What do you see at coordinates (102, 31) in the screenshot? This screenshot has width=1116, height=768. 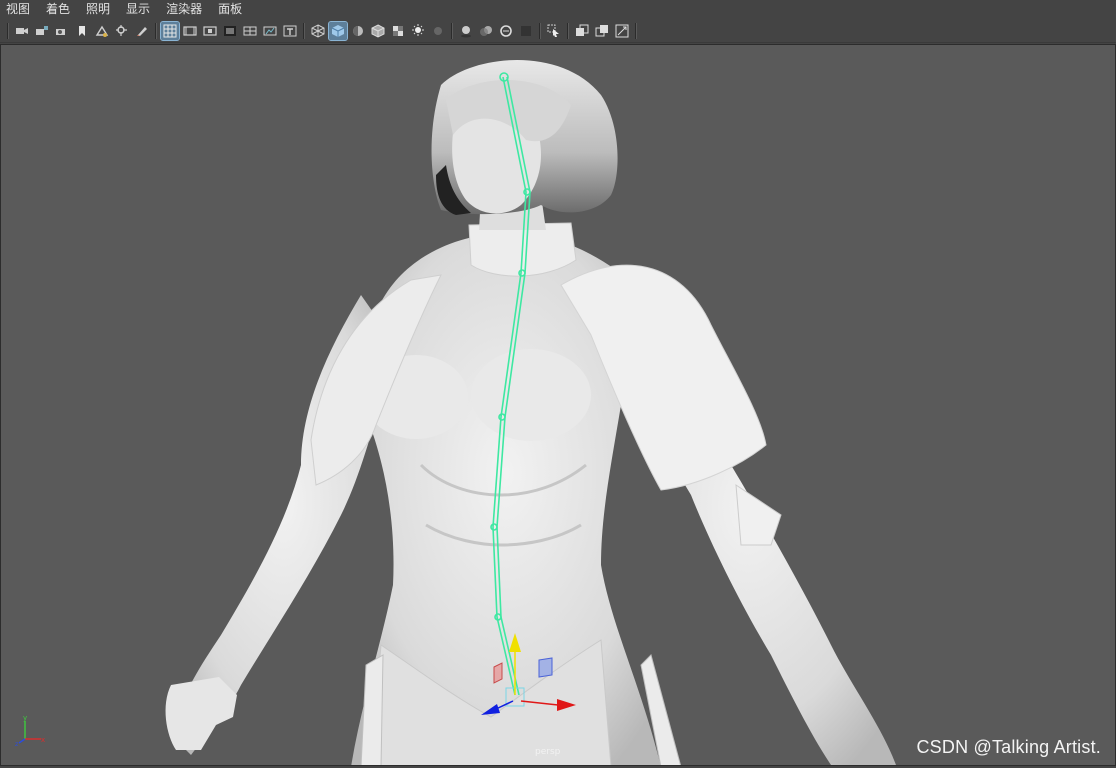 I see `image-plane-icon` at bounding box center [102, 31].